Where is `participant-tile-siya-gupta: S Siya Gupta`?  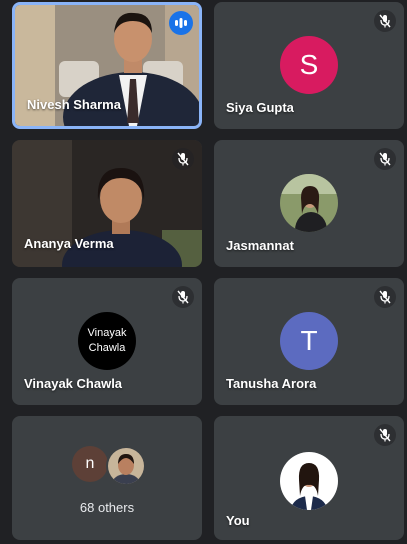 participant-tile-siya-gupta: S Siya Gupta is located at coordinates (309, 65).